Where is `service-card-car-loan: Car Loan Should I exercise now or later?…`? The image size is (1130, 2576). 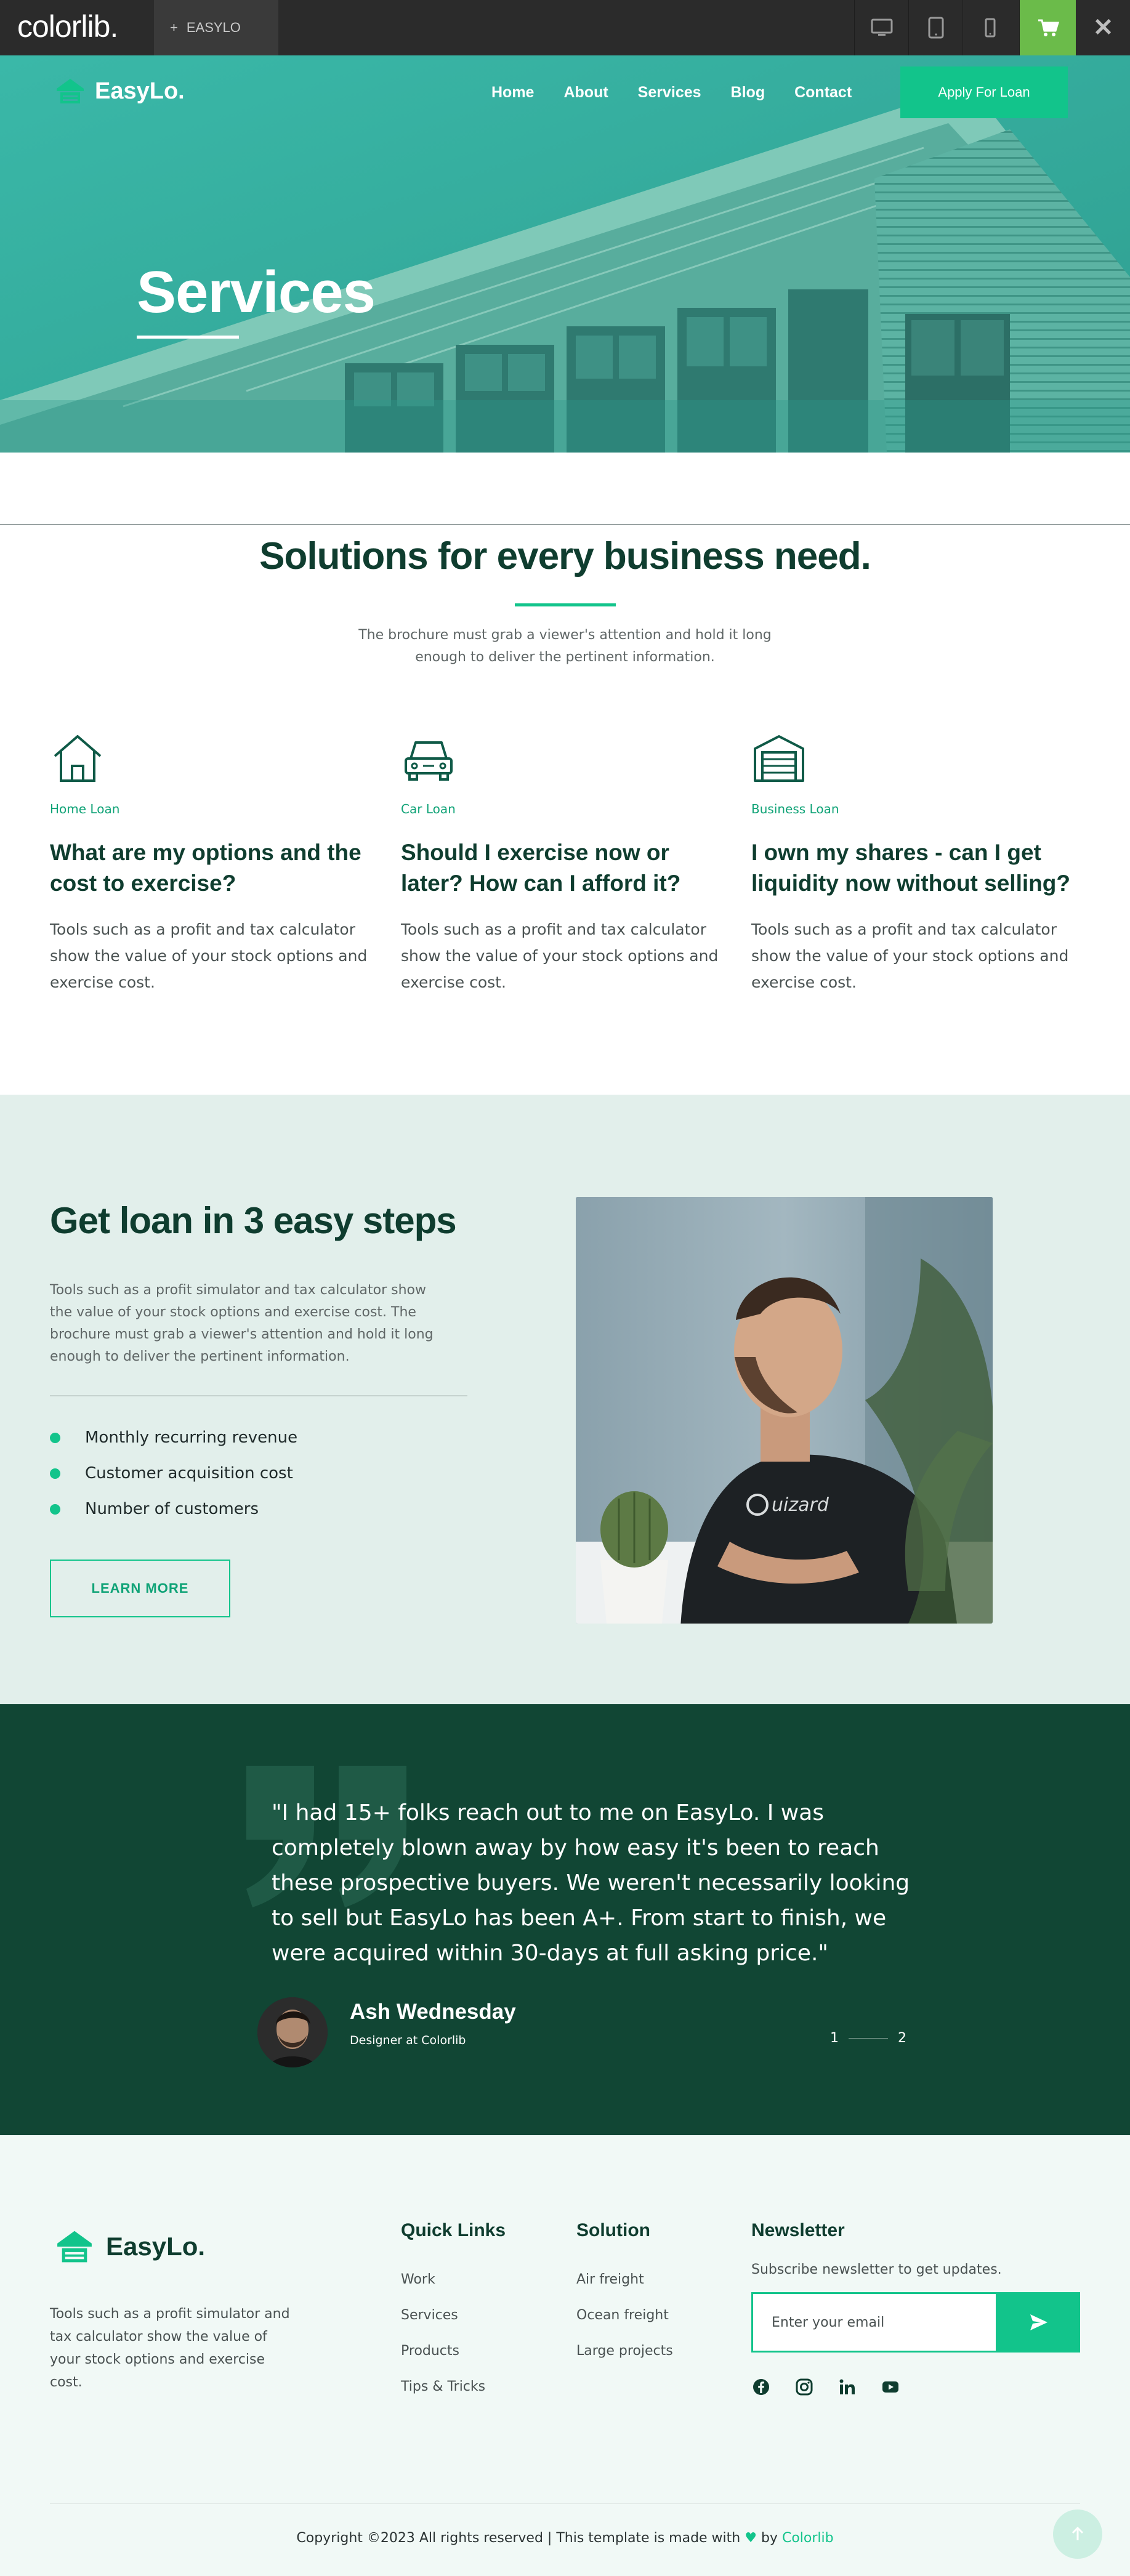
service-card-car-loan: Car Loan Should I exercise now or later?… is located at coordinates (565, 863).